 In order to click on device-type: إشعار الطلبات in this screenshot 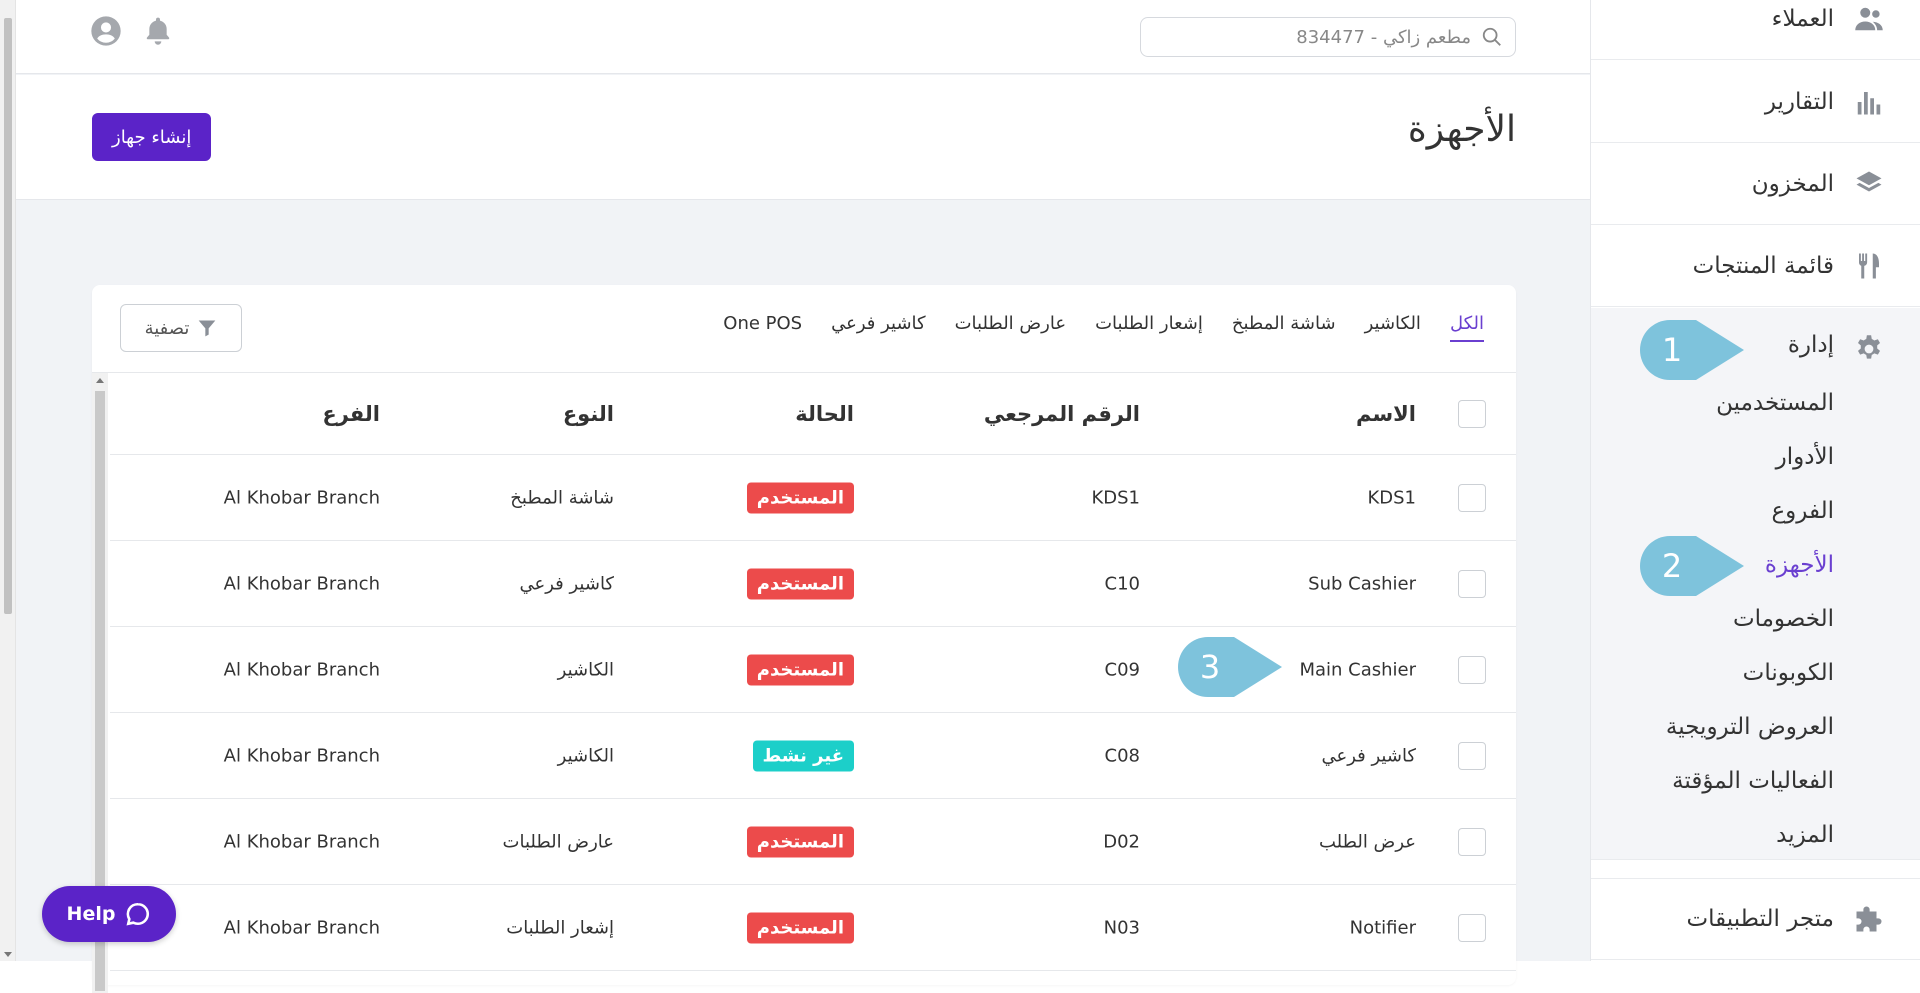, I will do `click(560, 927)`.